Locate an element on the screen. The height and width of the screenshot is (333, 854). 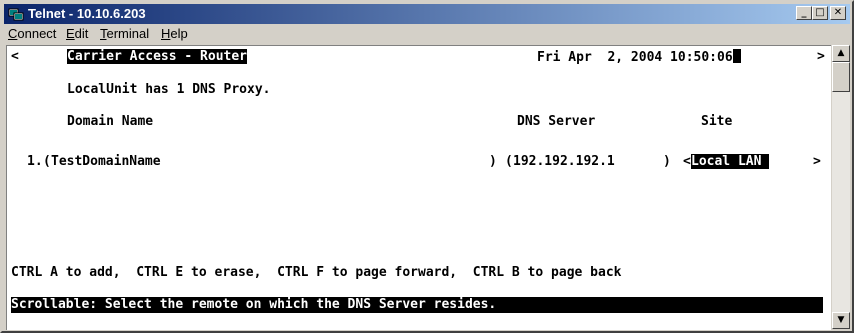
scroll-down-button: ▼ is located at coordinates (841, 320).